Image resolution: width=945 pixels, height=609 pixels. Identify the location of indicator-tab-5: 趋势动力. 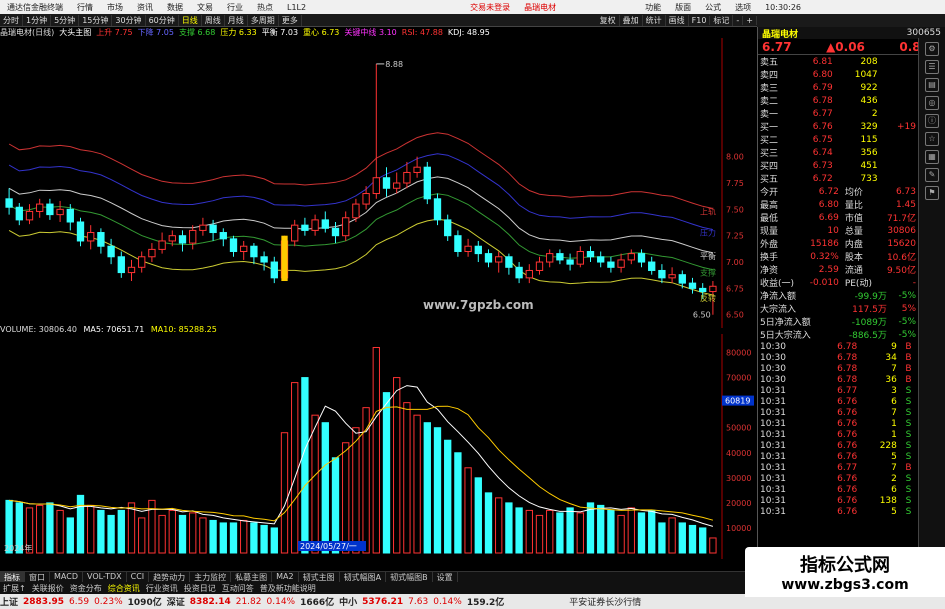
(170, 577).